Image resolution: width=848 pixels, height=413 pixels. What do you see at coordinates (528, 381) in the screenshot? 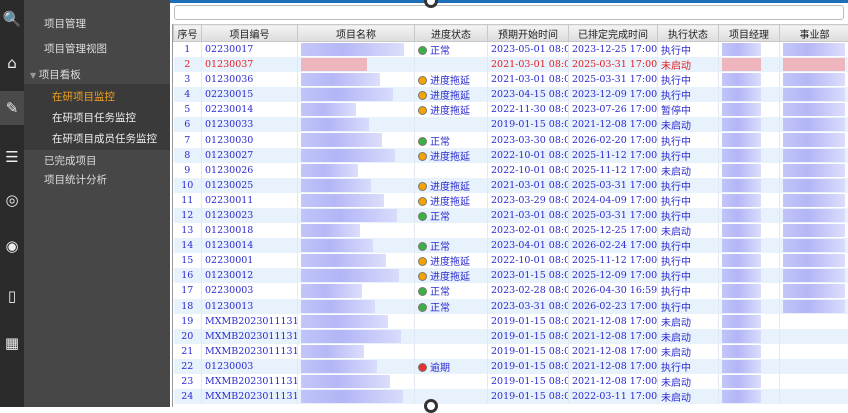
I see `start-time: 2019-01-15 08:00` at bounding box center [528, 381].